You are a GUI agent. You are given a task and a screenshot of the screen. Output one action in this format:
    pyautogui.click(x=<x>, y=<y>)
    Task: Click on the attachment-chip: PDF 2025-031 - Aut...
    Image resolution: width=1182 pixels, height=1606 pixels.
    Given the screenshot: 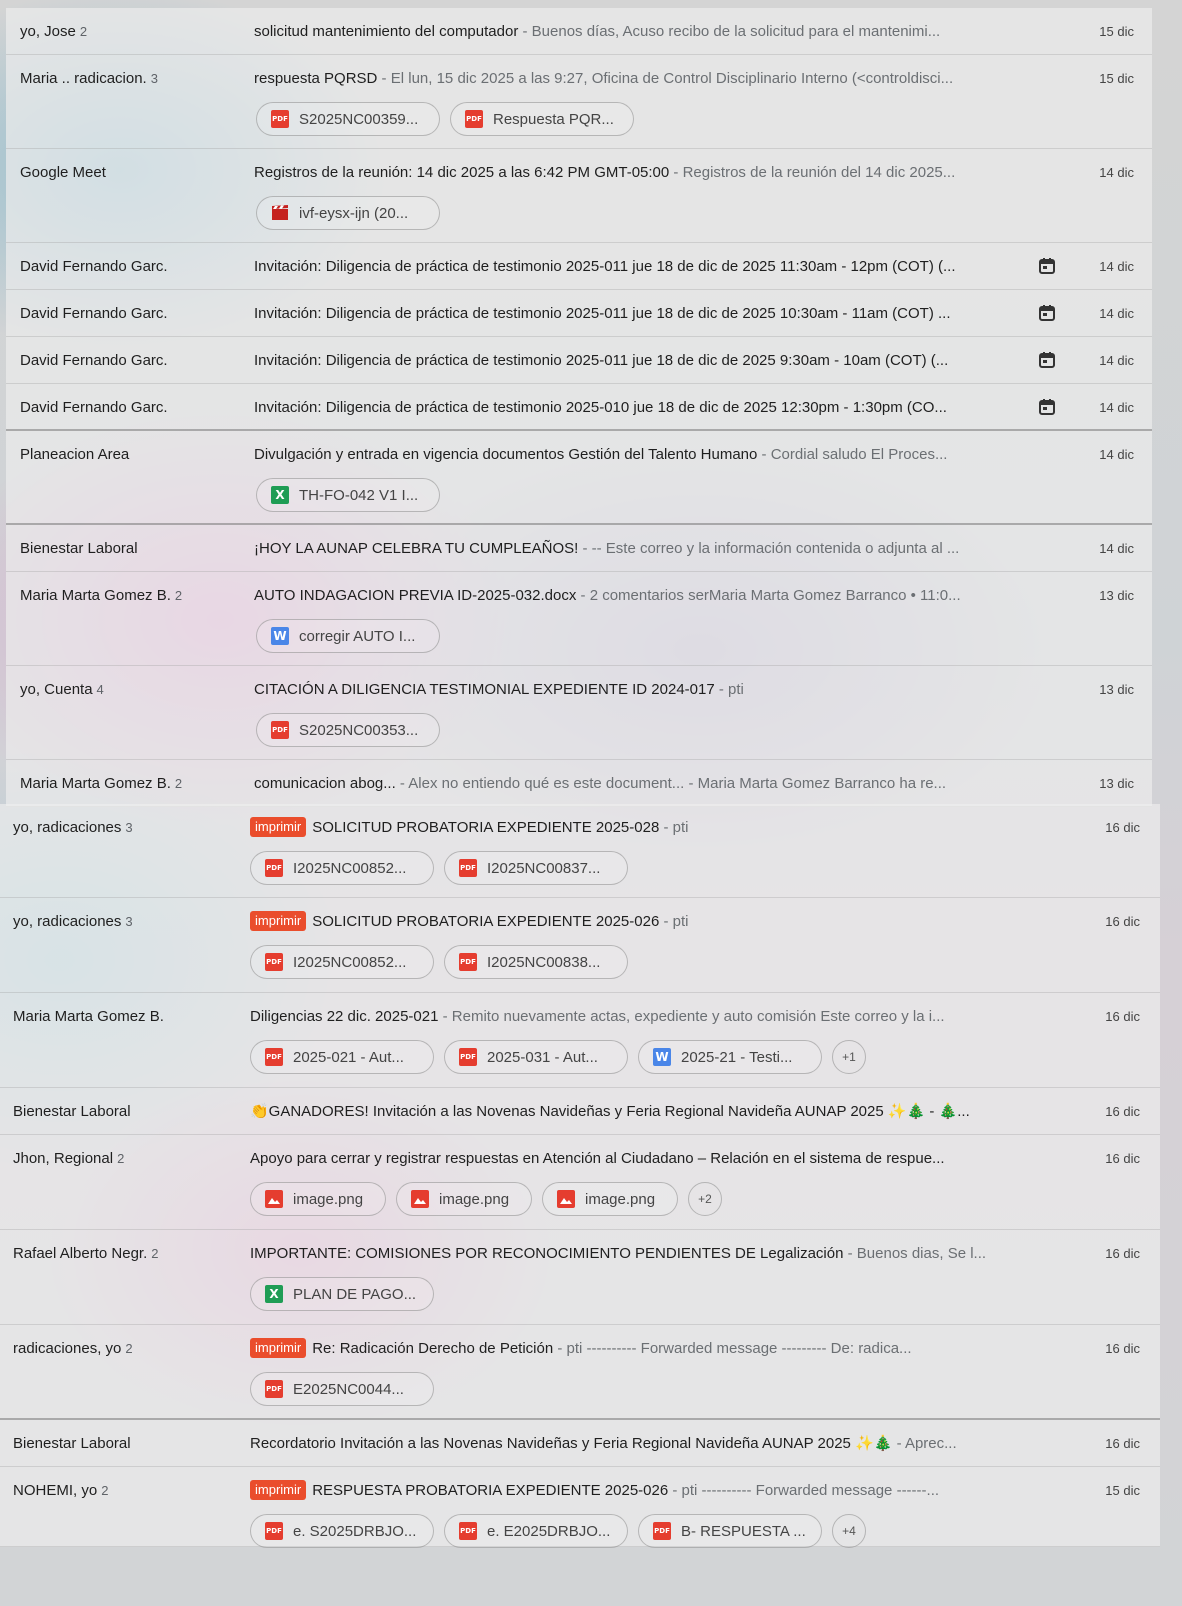 What is the action you would take?
    pyautogui.click(x=536, y=1057)
    